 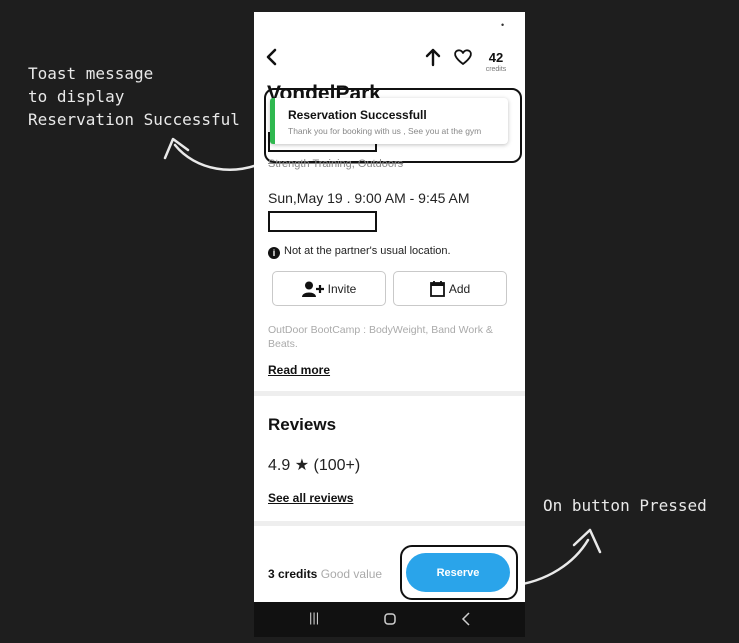 I want to click on class-category: Strength Training, Outdoors, so click(x=336, y=164).